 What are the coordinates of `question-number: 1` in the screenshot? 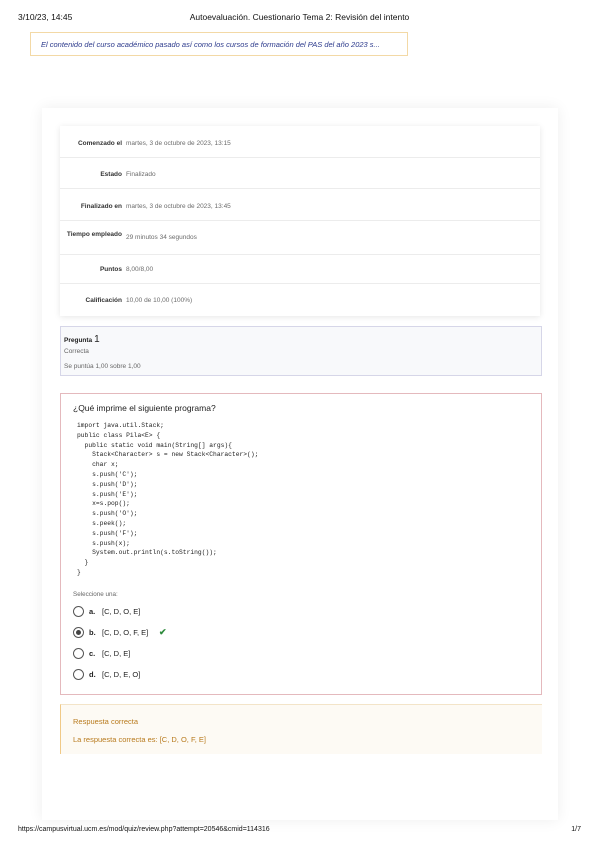 It's located at (97, 339).